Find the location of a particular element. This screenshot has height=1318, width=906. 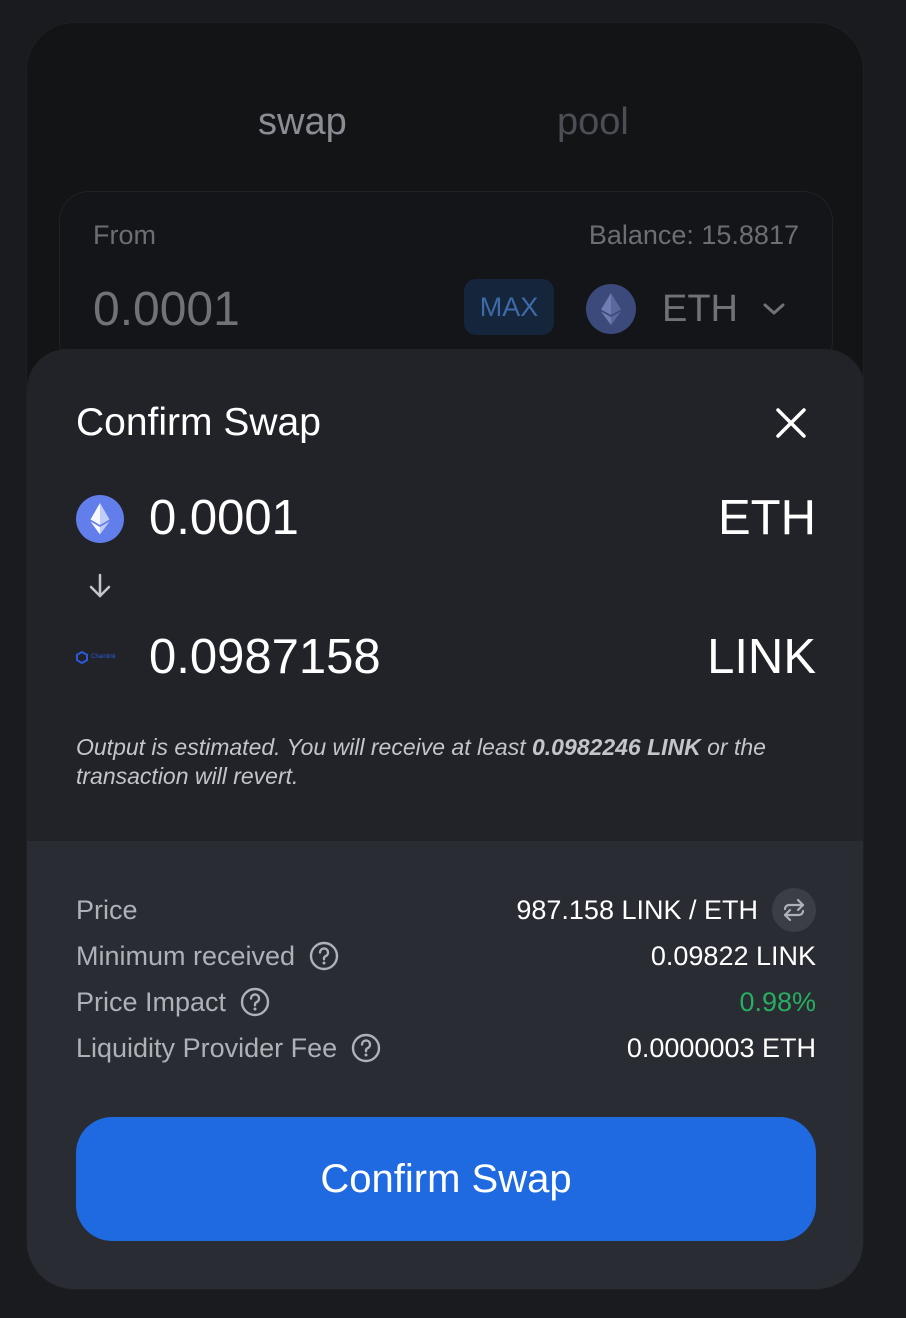

input-symbol: ETH is located at coordinates (767, 518).